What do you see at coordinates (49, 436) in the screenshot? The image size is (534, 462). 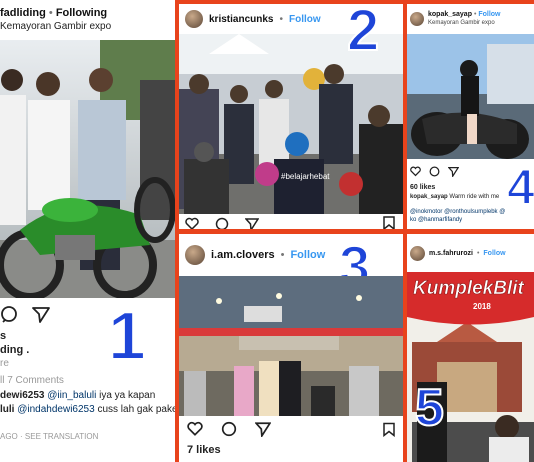 I see `translation-footer: AGO · SEE TRANSLATION` at bounding box center [49, 436].